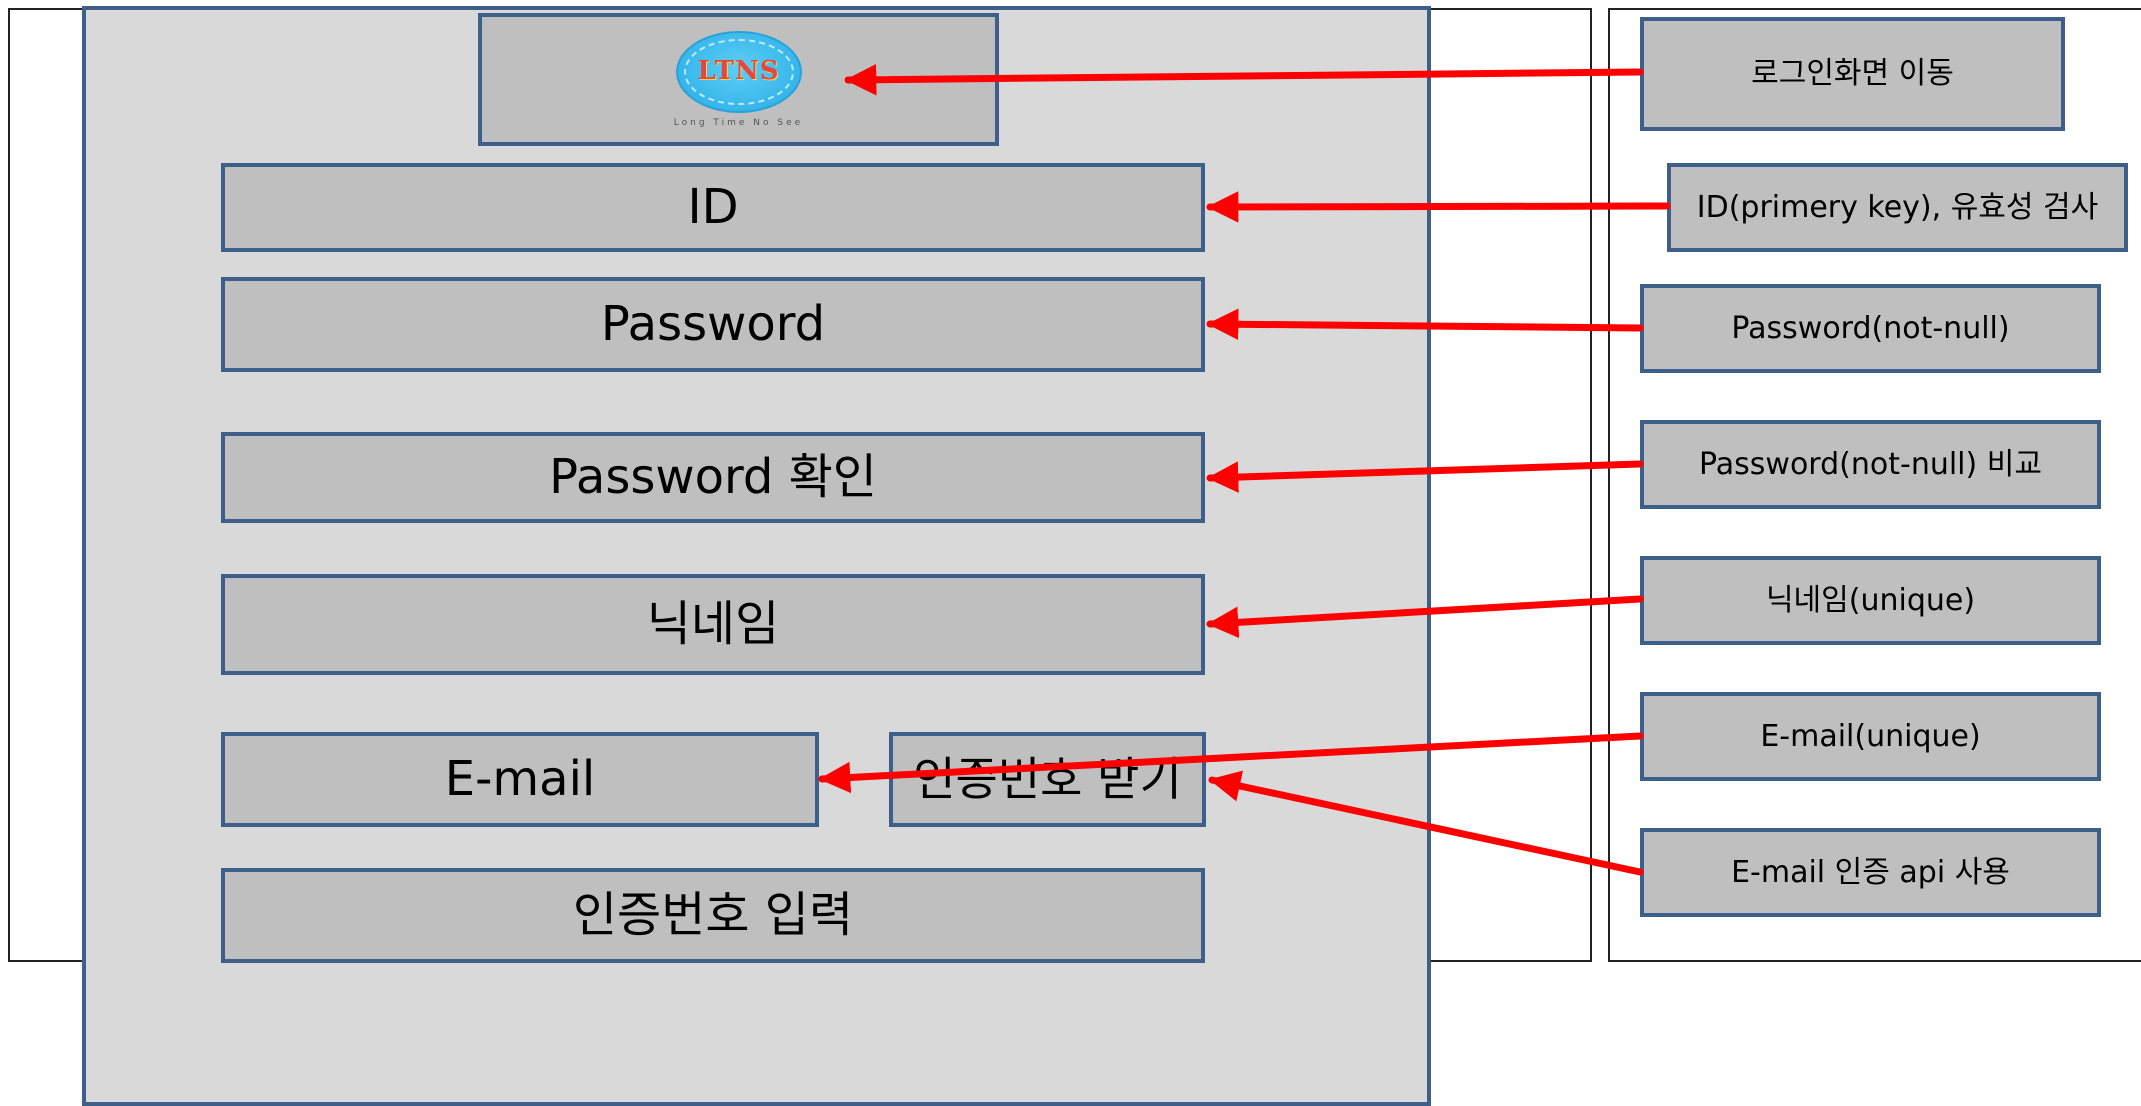 This screenshot has height=1106, width=2141. Describe the element at coordinates (1244, 79) in the screenshot. I see `arrow-login-nav` at that location.